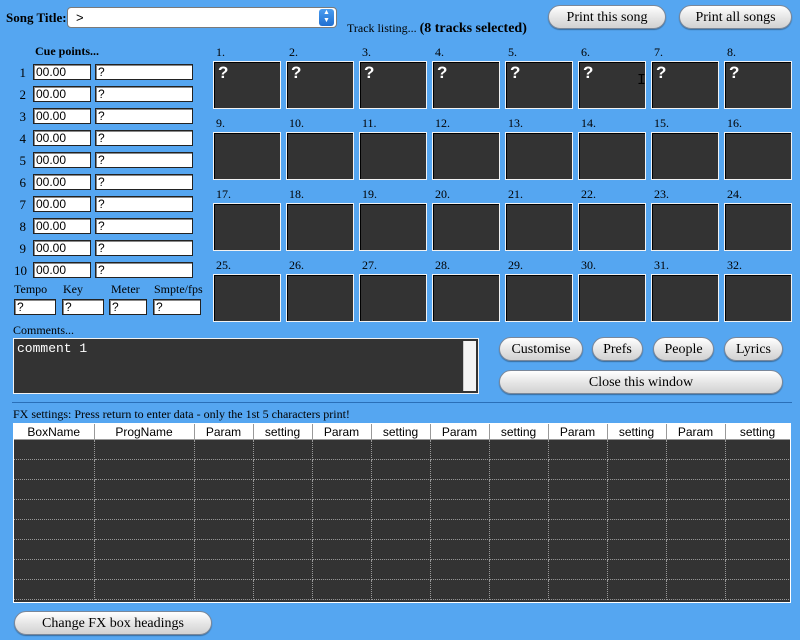  Describe the element at coordinates (83, 307) in the screenshot. I see `key-field: ?` at that location.